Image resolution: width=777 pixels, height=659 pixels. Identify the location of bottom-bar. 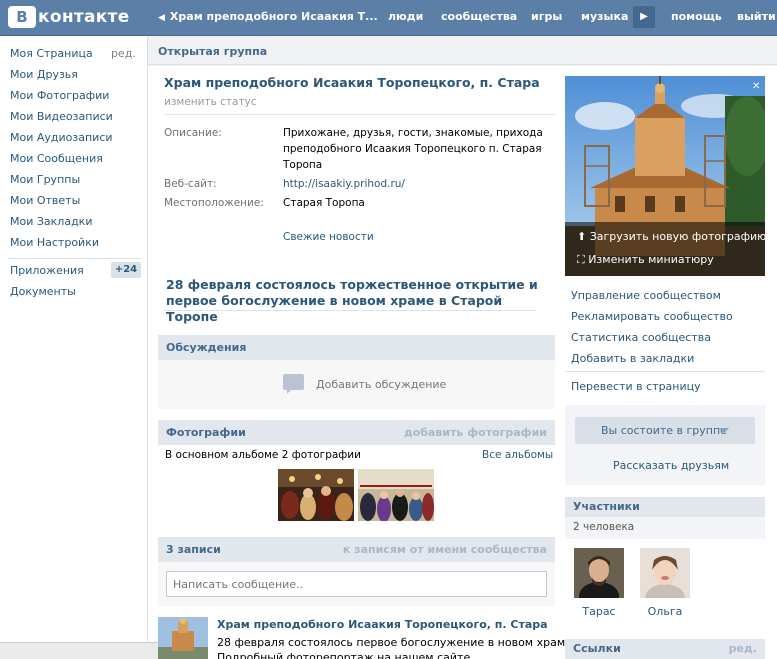
(88, 650).